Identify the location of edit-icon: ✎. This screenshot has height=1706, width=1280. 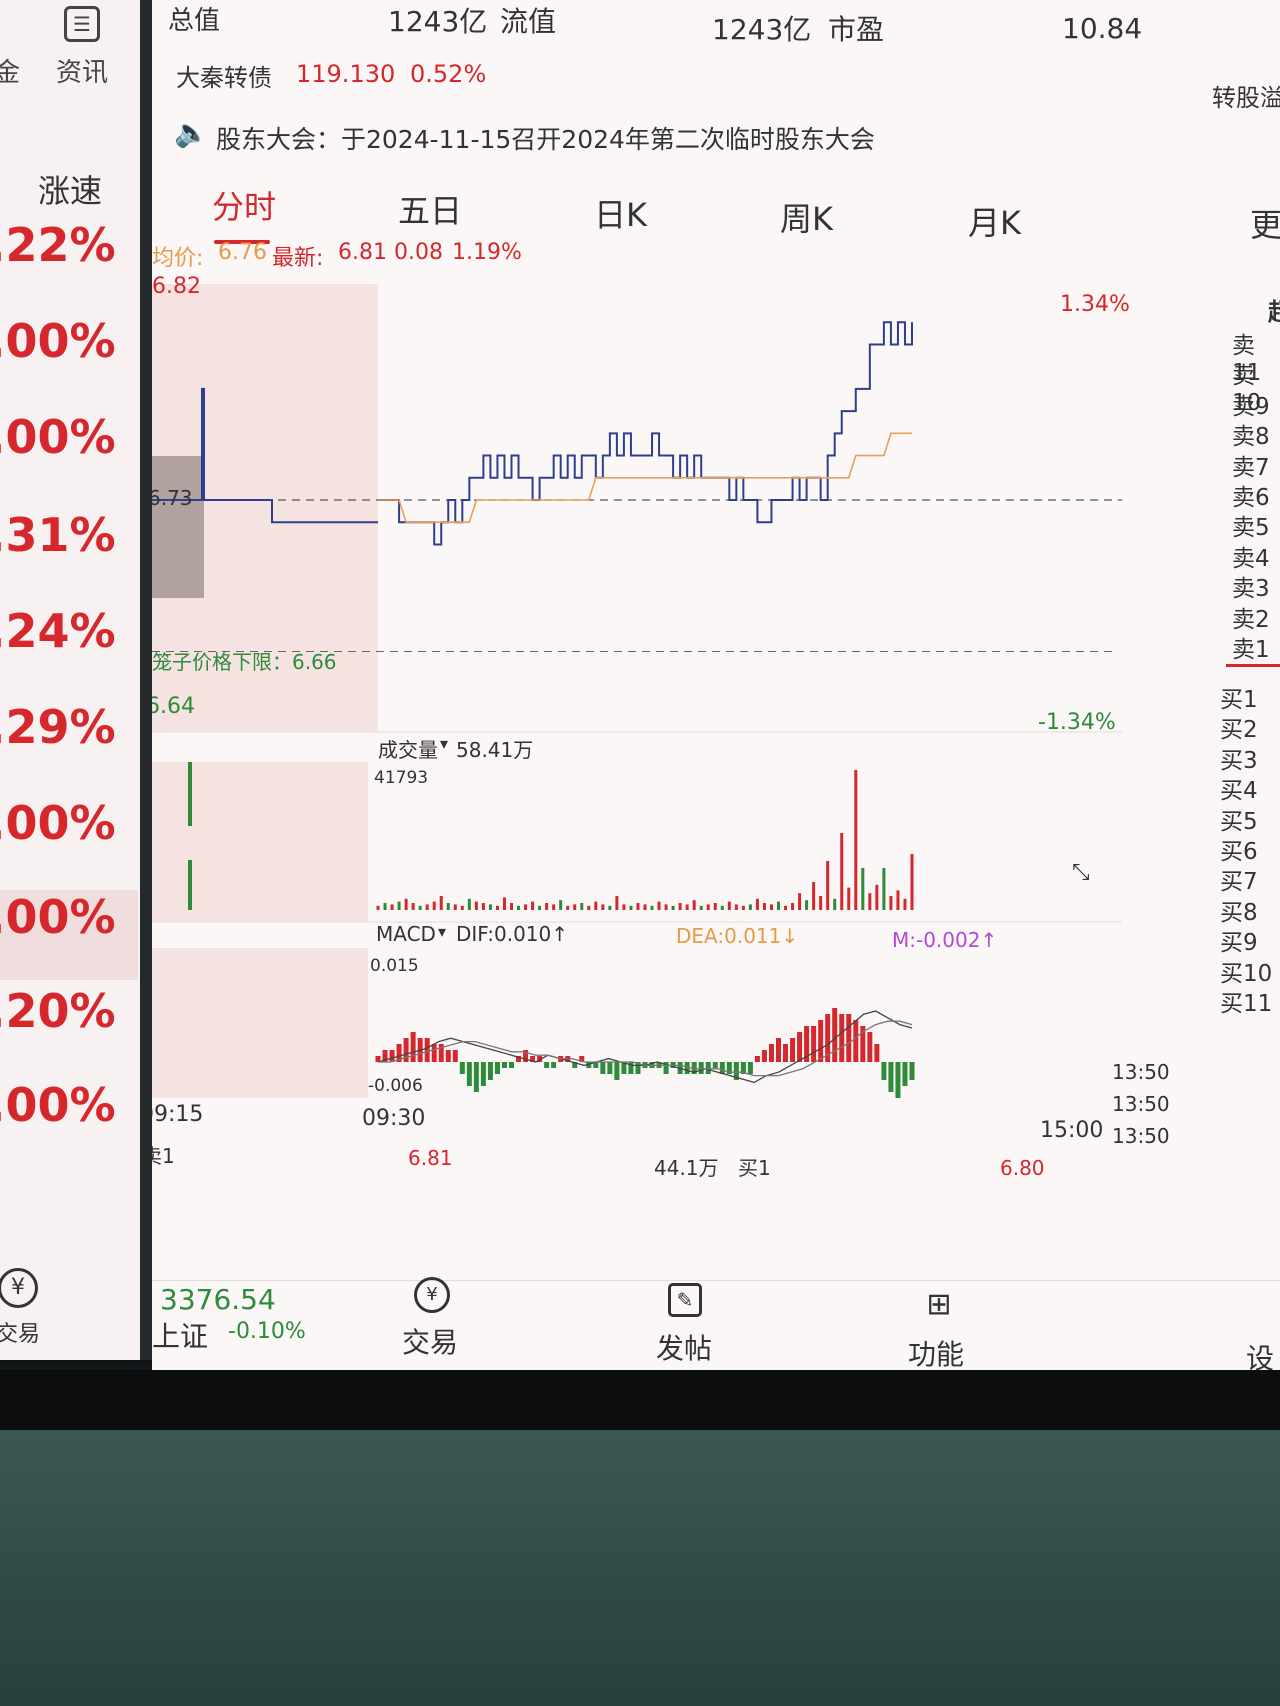
(685, 1300).